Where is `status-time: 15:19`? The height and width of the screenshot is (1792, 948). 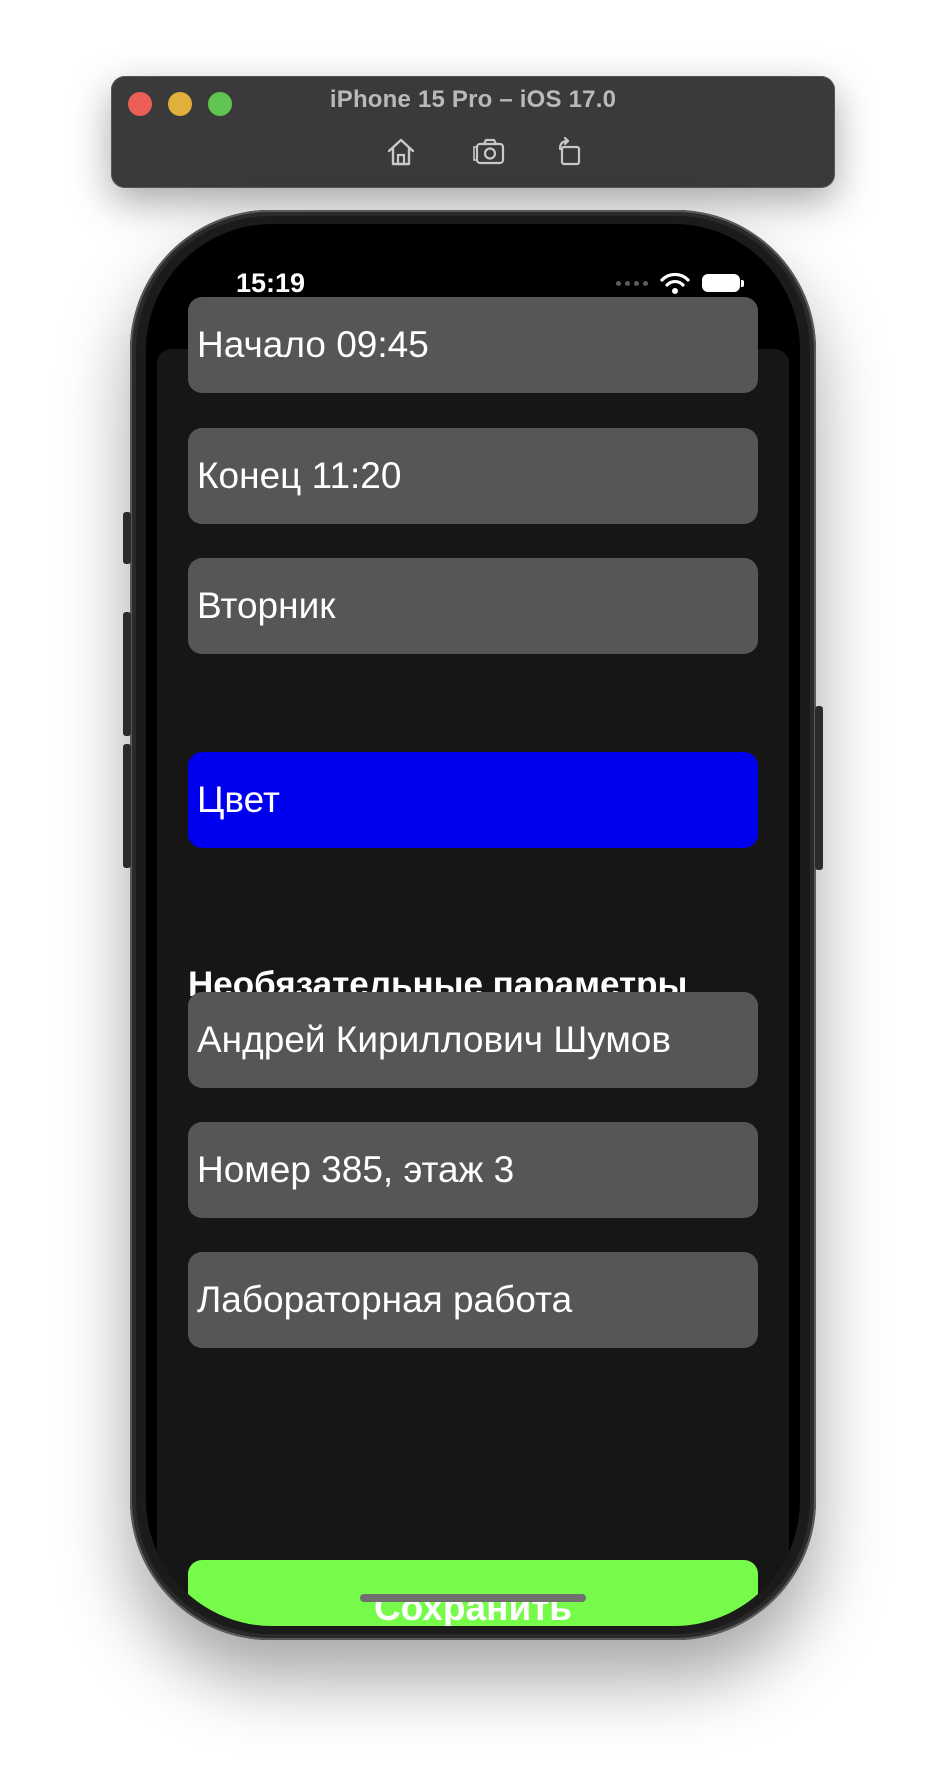 status-time: 15:19 is located at coordinates (271, 283).